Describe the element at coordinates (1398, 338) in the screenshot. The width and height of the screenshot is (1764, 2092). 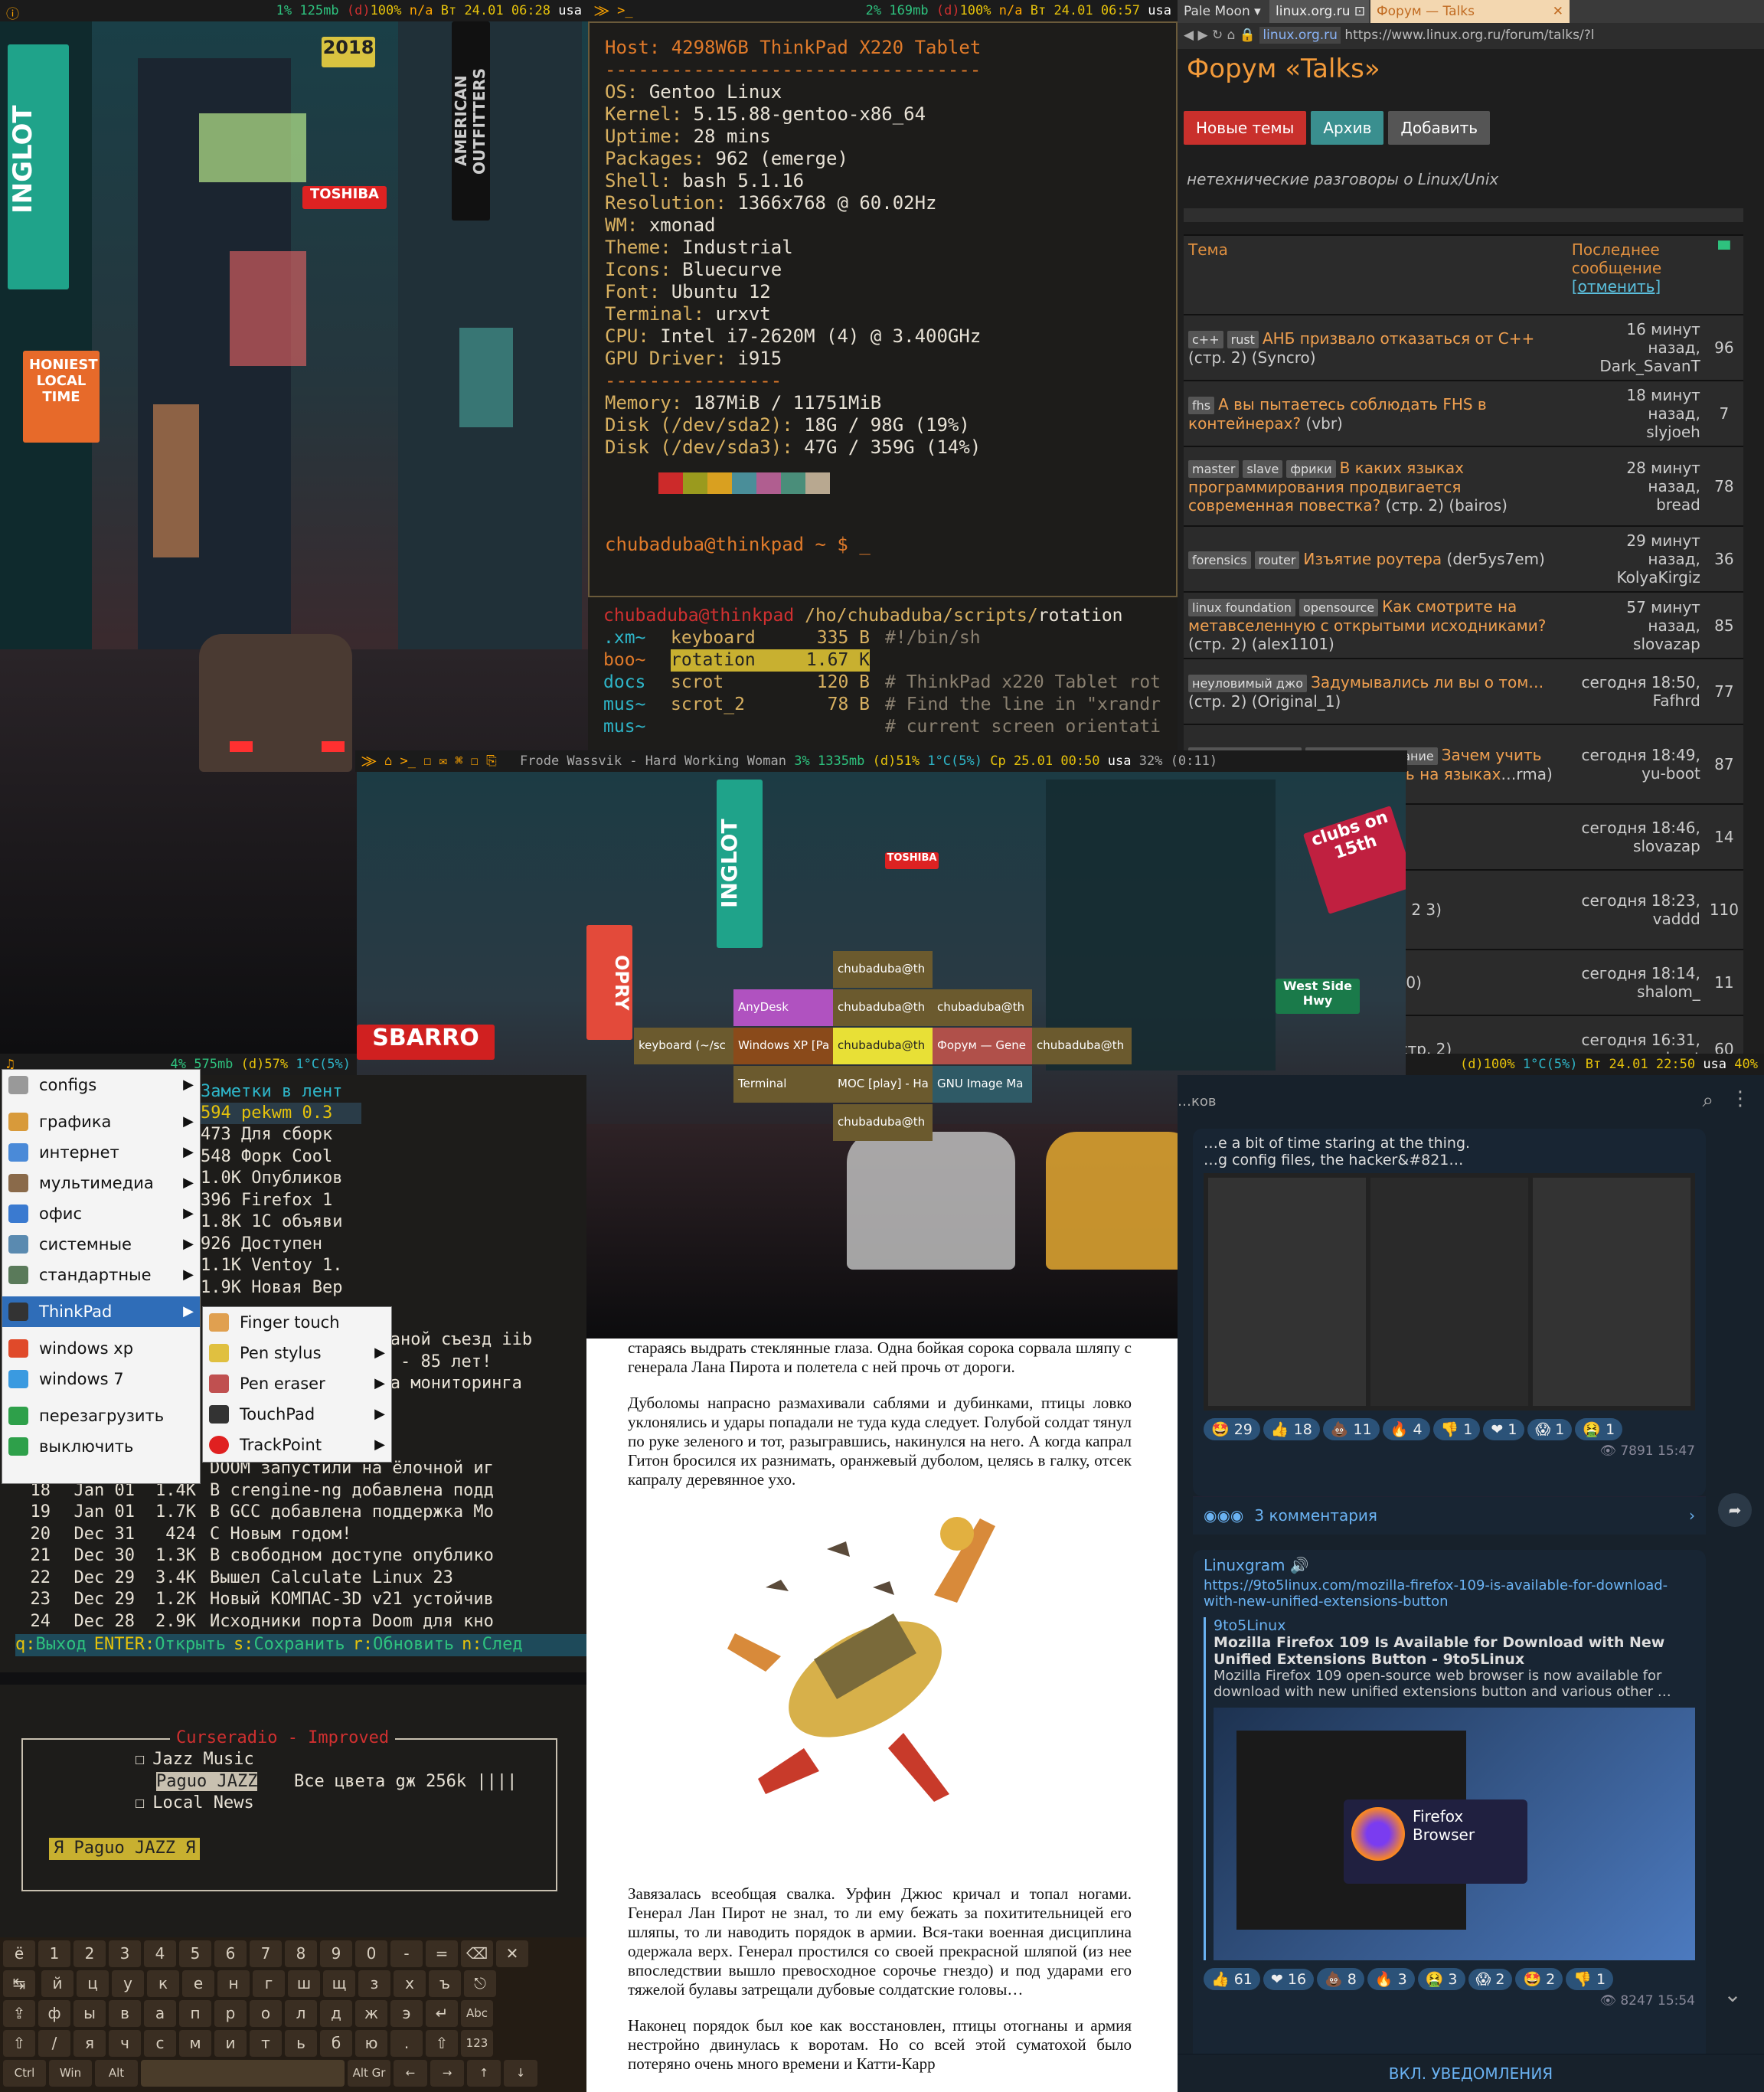
I see `topic-title: АНБ призвало отказаться от C++` at that location.